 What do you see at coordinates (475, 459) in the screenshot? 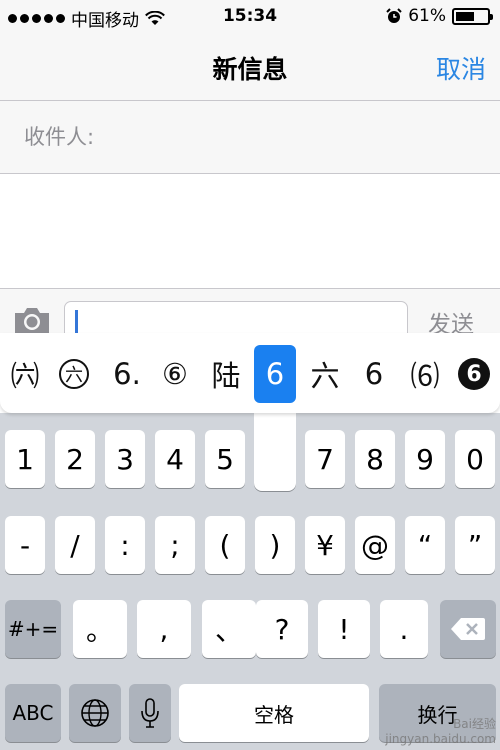
I see `key-0: 0` at bounding box center [475, 459].